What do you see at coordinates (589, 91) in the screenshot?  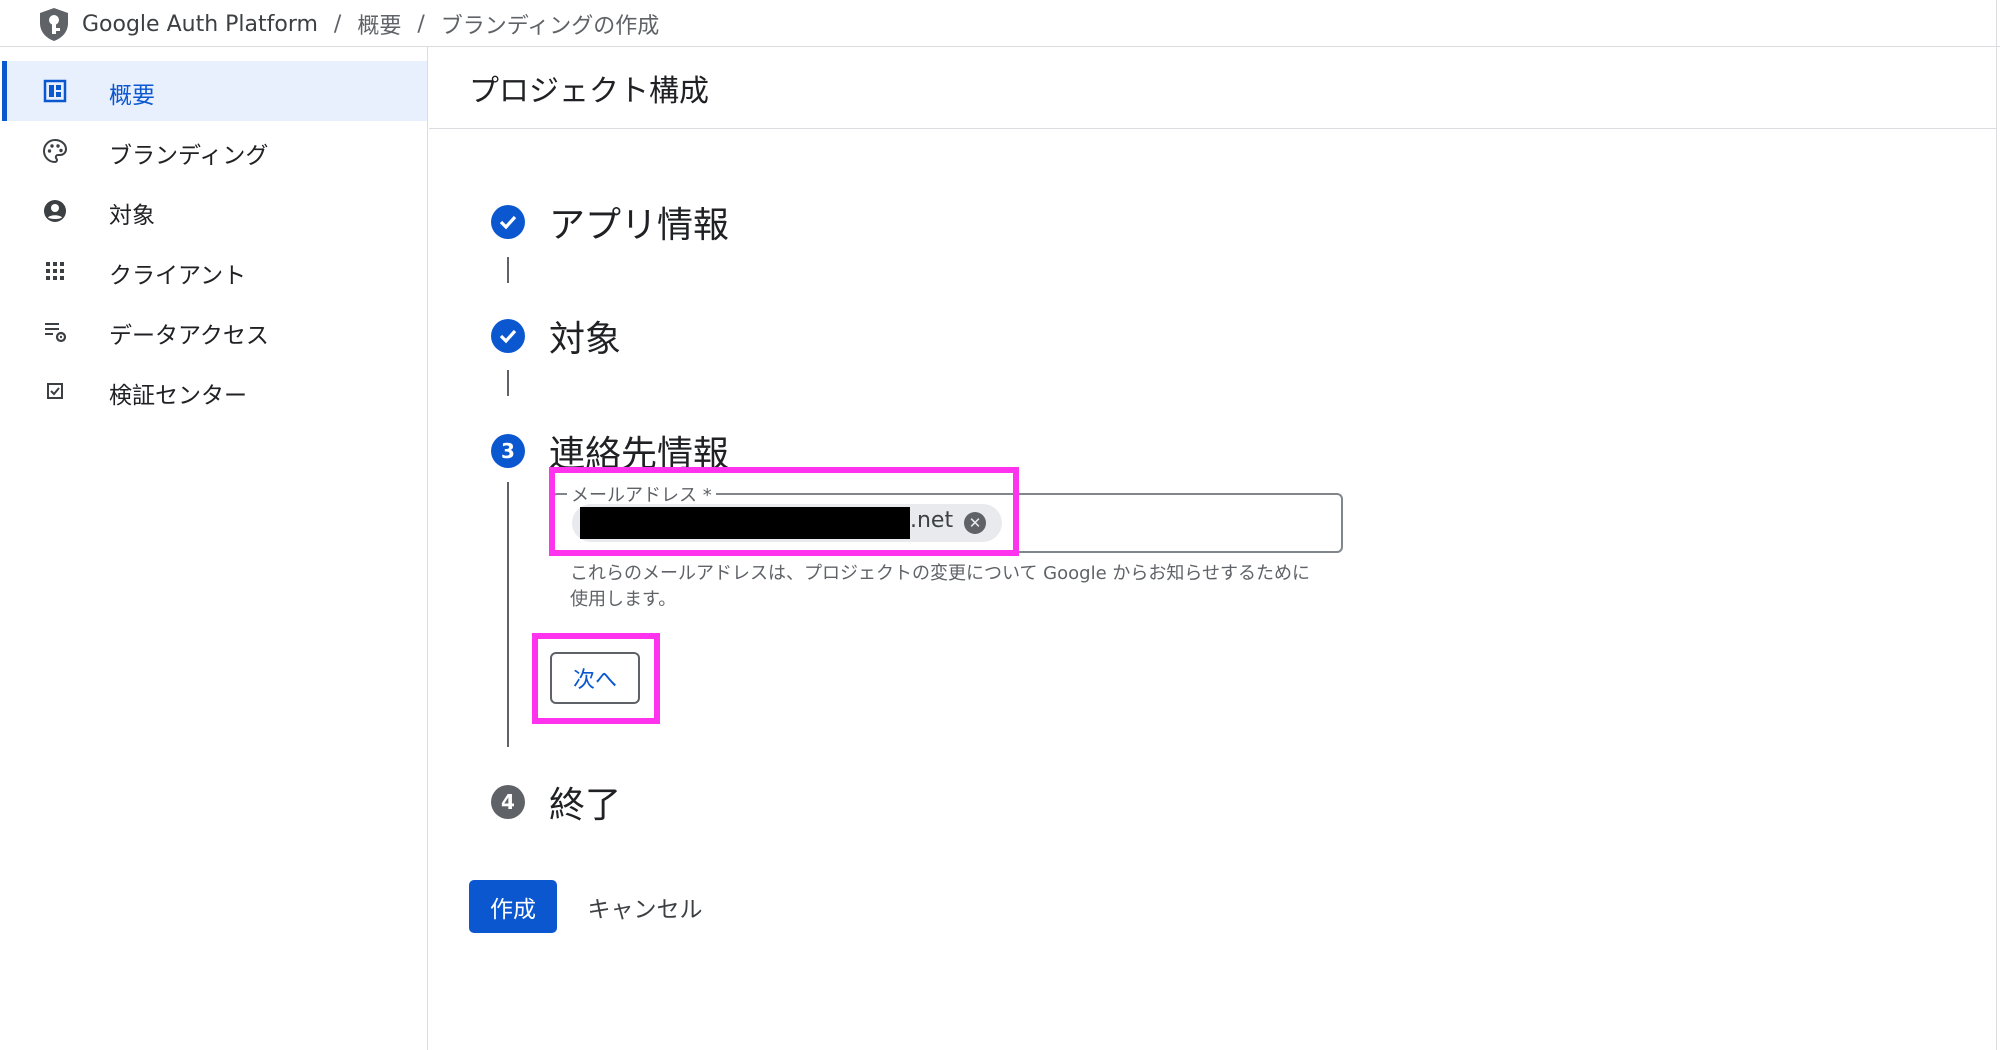 I see `page-title: プロジェクト構成` at bounding box center [589, 91].